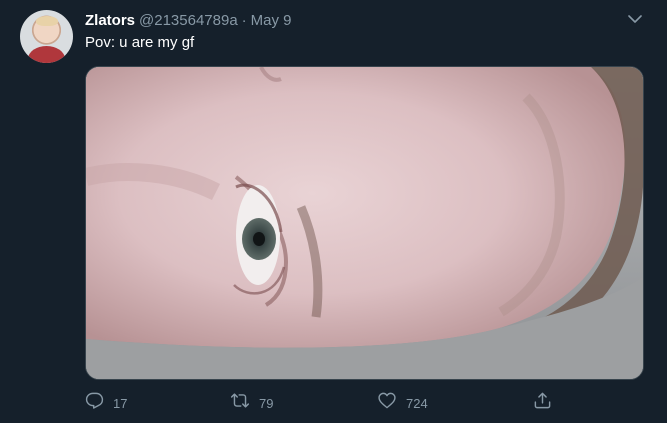 The width and height of the screenshot is (667, 423). What do you see at coordinates (251, 403) in the screenshot?
I see `retweet-button: 79` at bounding box center [251, 403].